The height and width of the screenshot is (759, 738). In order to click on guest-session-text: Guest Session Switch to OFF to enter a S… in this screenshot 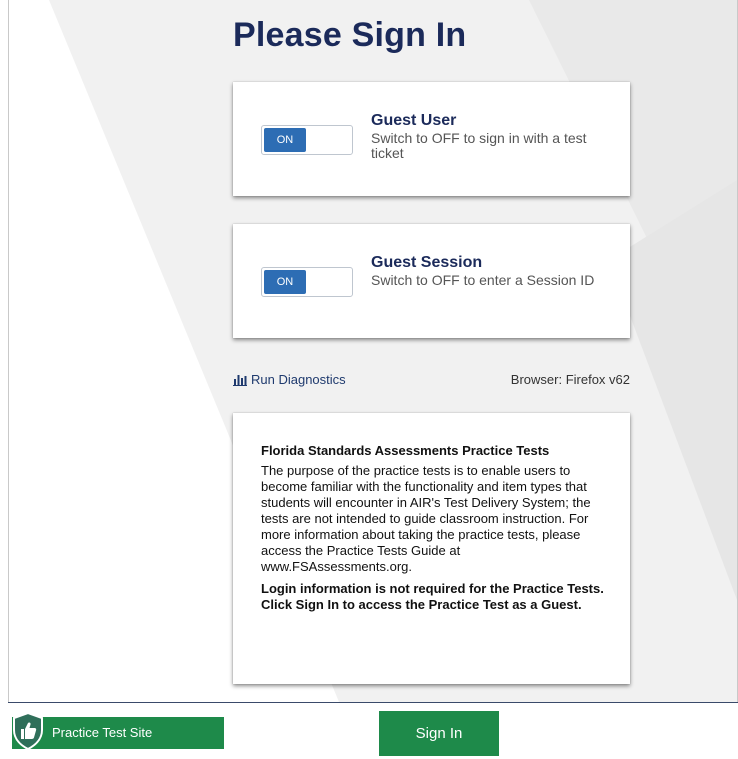, I will do `click(491, 271)`.